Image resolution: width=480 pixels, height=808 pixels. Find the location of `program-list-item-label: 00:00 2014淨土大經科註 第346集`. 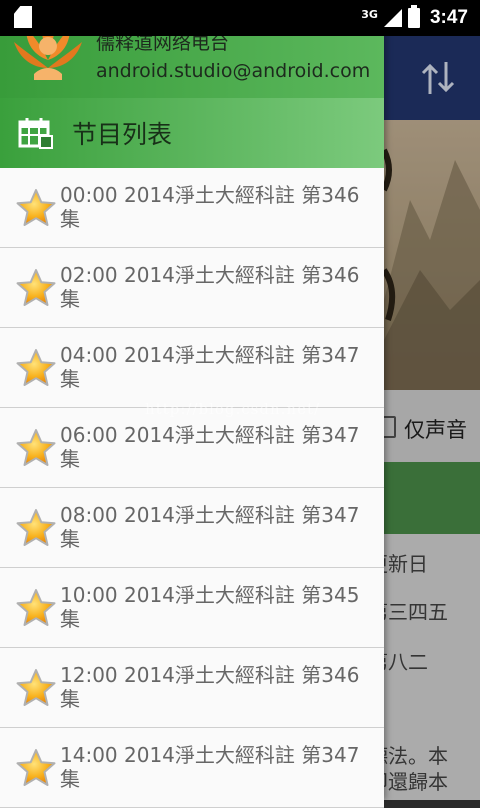

program-list-item-label: 00:00 2014淨土大經科註 第346集 is located at coordinates (210, 207).